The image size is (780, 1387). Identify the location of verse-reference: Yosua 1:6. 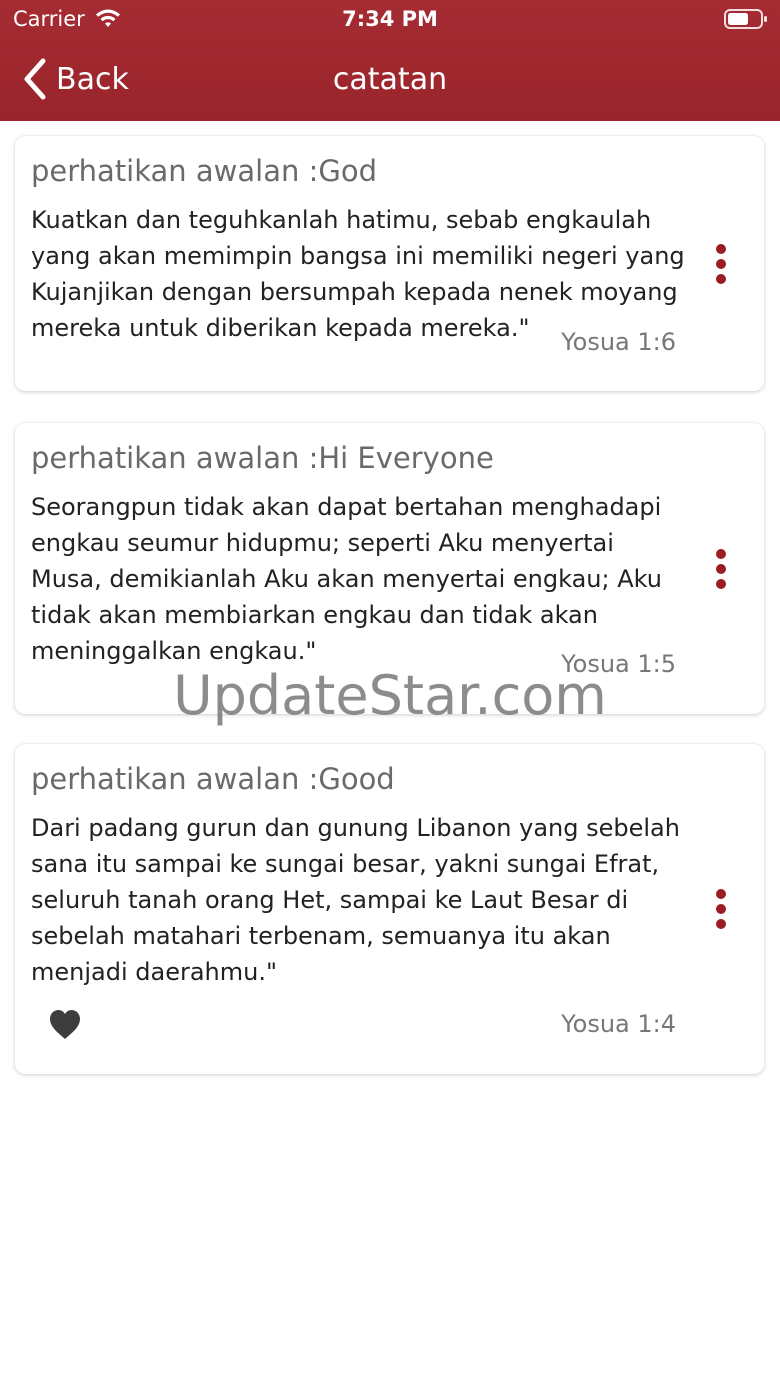
(618, 342).